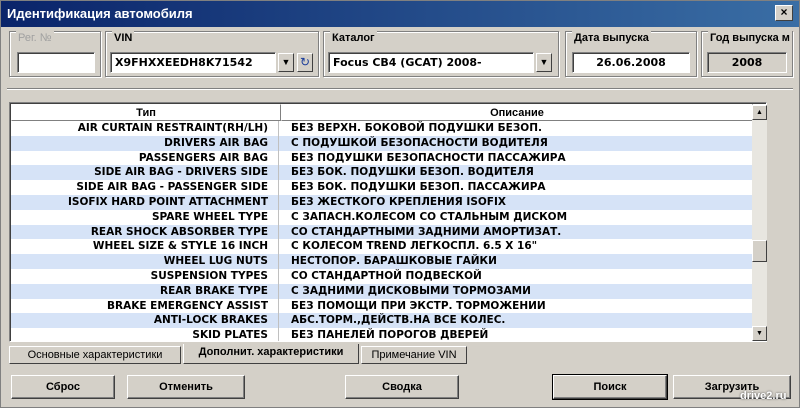  I want to click on catalog-select: Focus CB4 (GCAT) 2008-, so click(431, 62).